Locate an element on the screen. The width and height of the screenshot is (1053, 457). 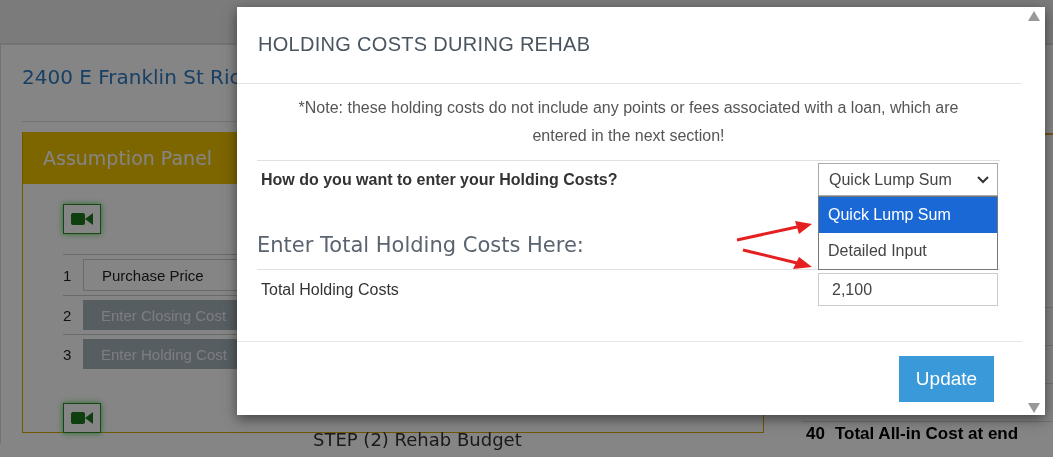
row-number: 40 is located at coordinates (815, 434).